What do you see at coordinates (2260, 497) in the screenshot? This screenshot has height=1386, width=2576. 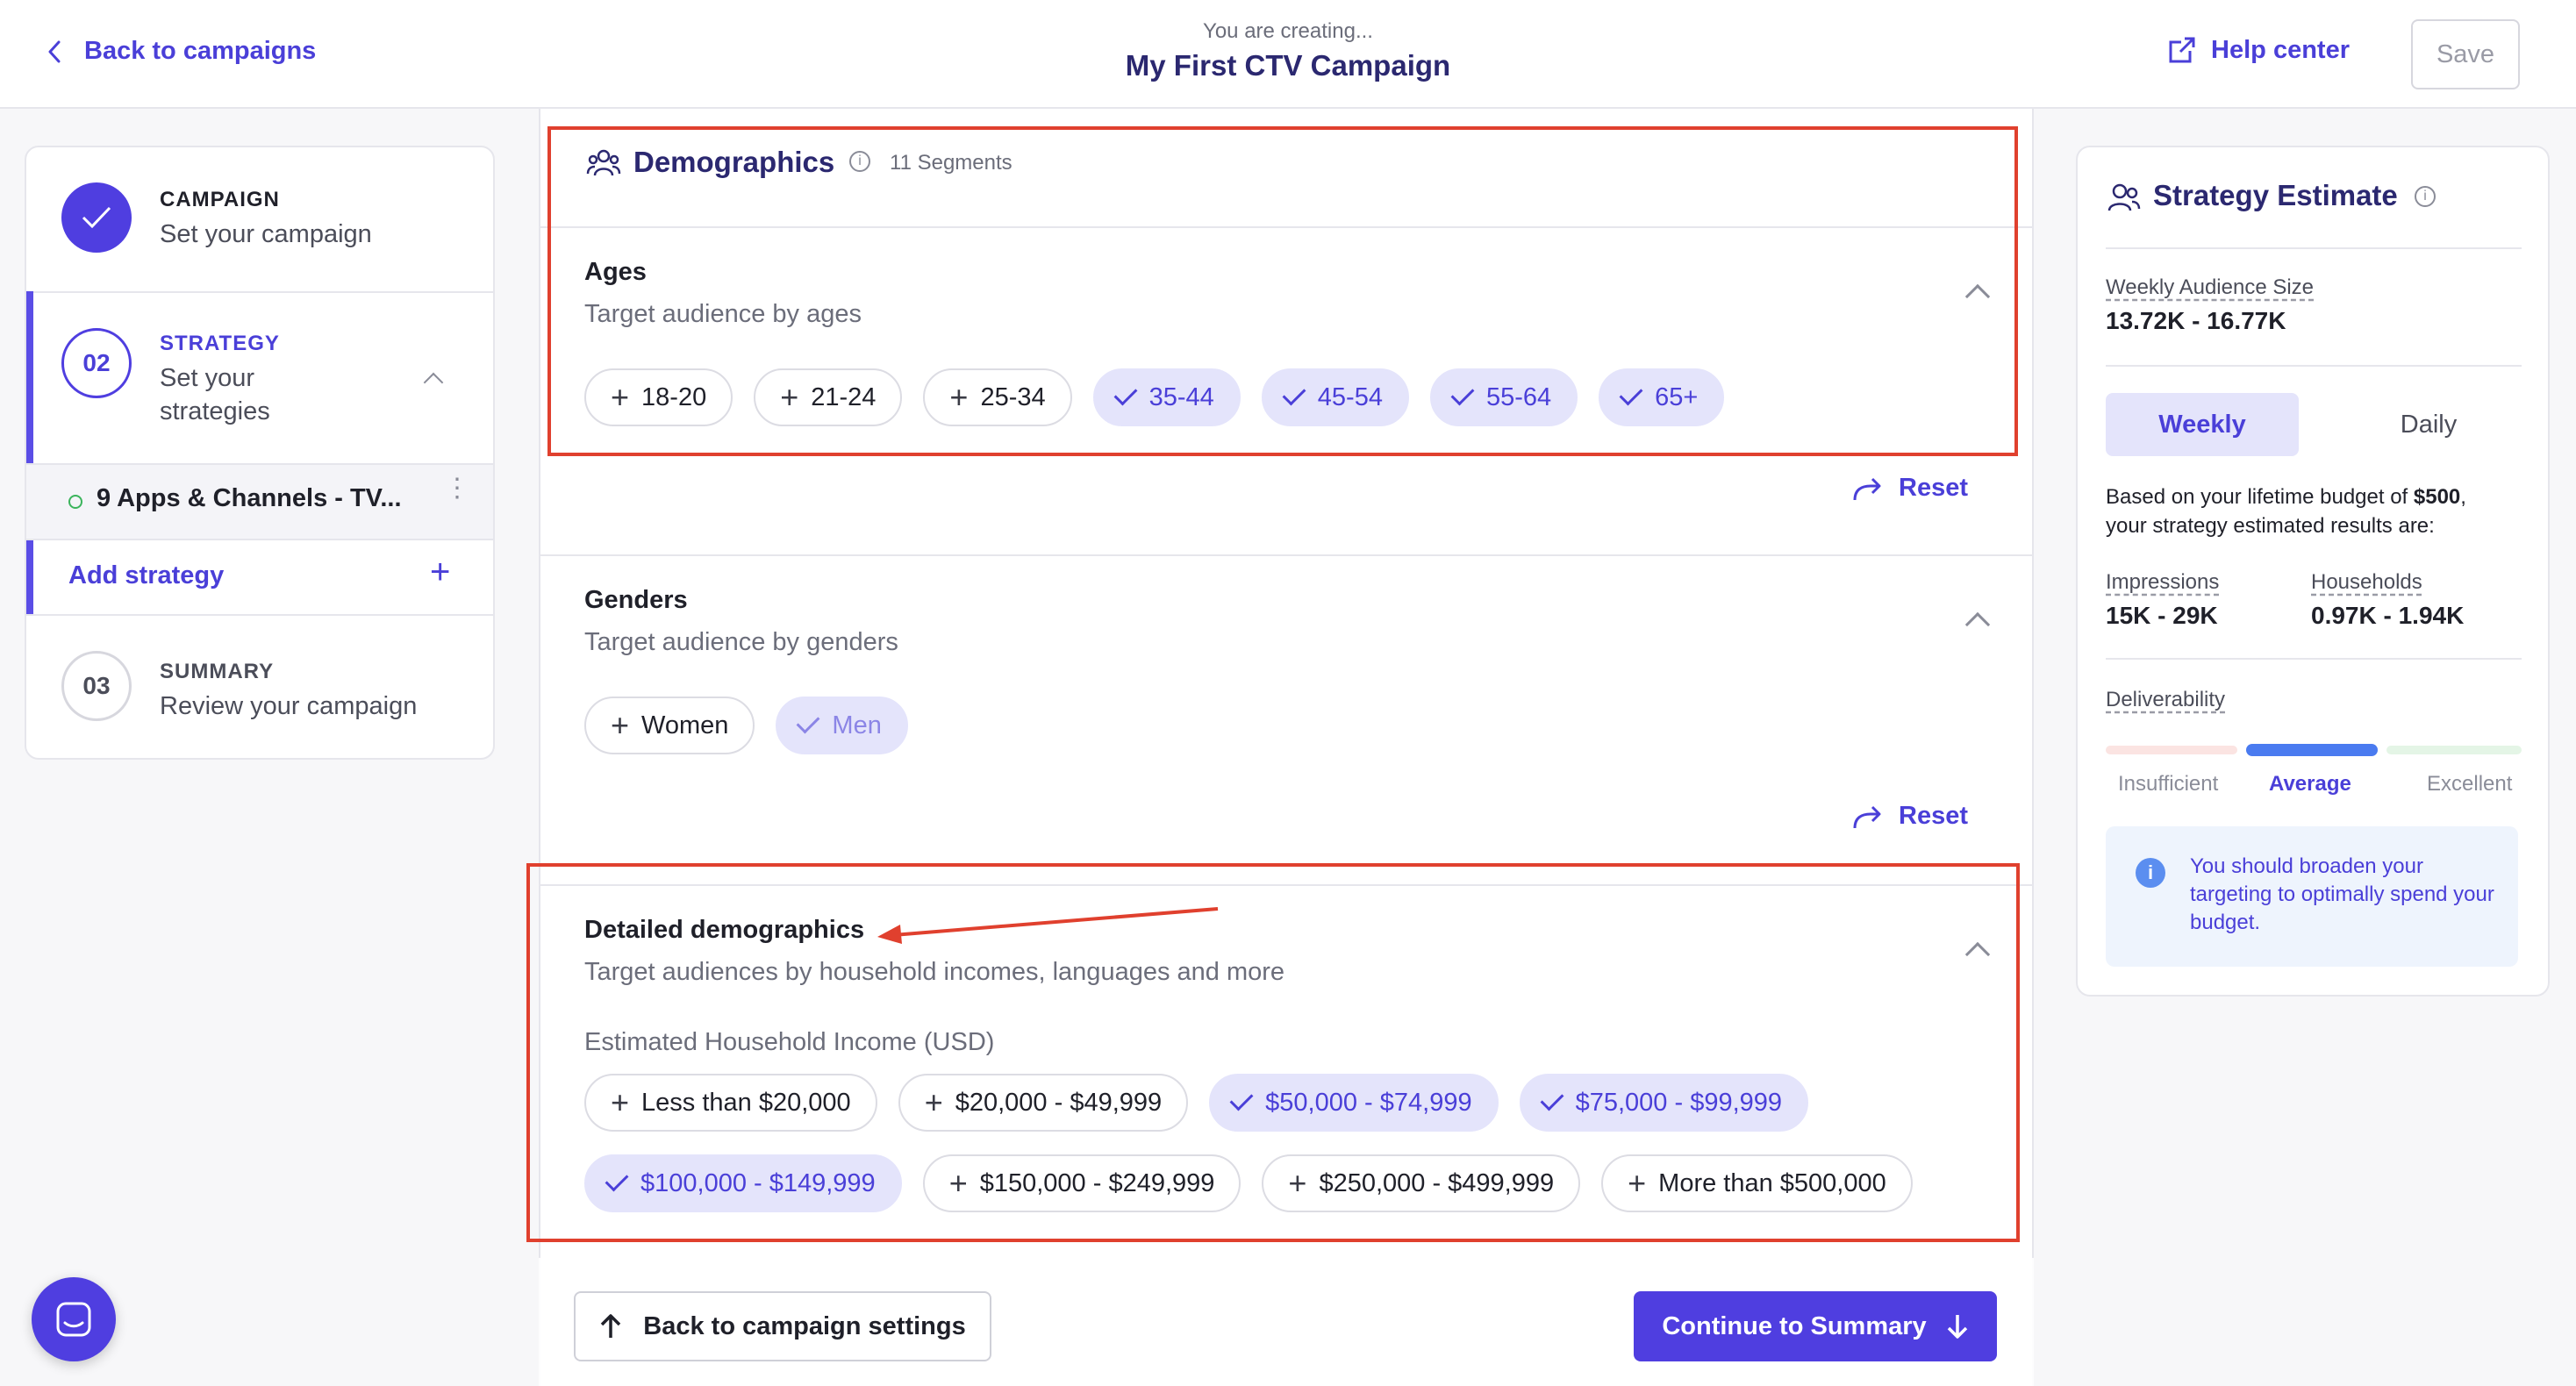 I see `budget-note-prefix: Based on your lifetime budget of` at bounding box center [2260, 497].